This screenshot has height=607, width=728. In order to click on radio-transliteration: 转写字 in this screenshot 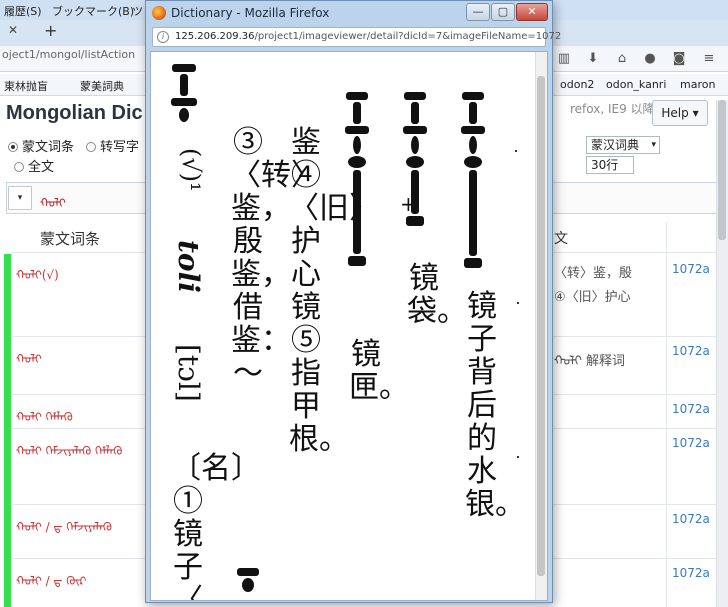, I will do `click(112, 145)`.